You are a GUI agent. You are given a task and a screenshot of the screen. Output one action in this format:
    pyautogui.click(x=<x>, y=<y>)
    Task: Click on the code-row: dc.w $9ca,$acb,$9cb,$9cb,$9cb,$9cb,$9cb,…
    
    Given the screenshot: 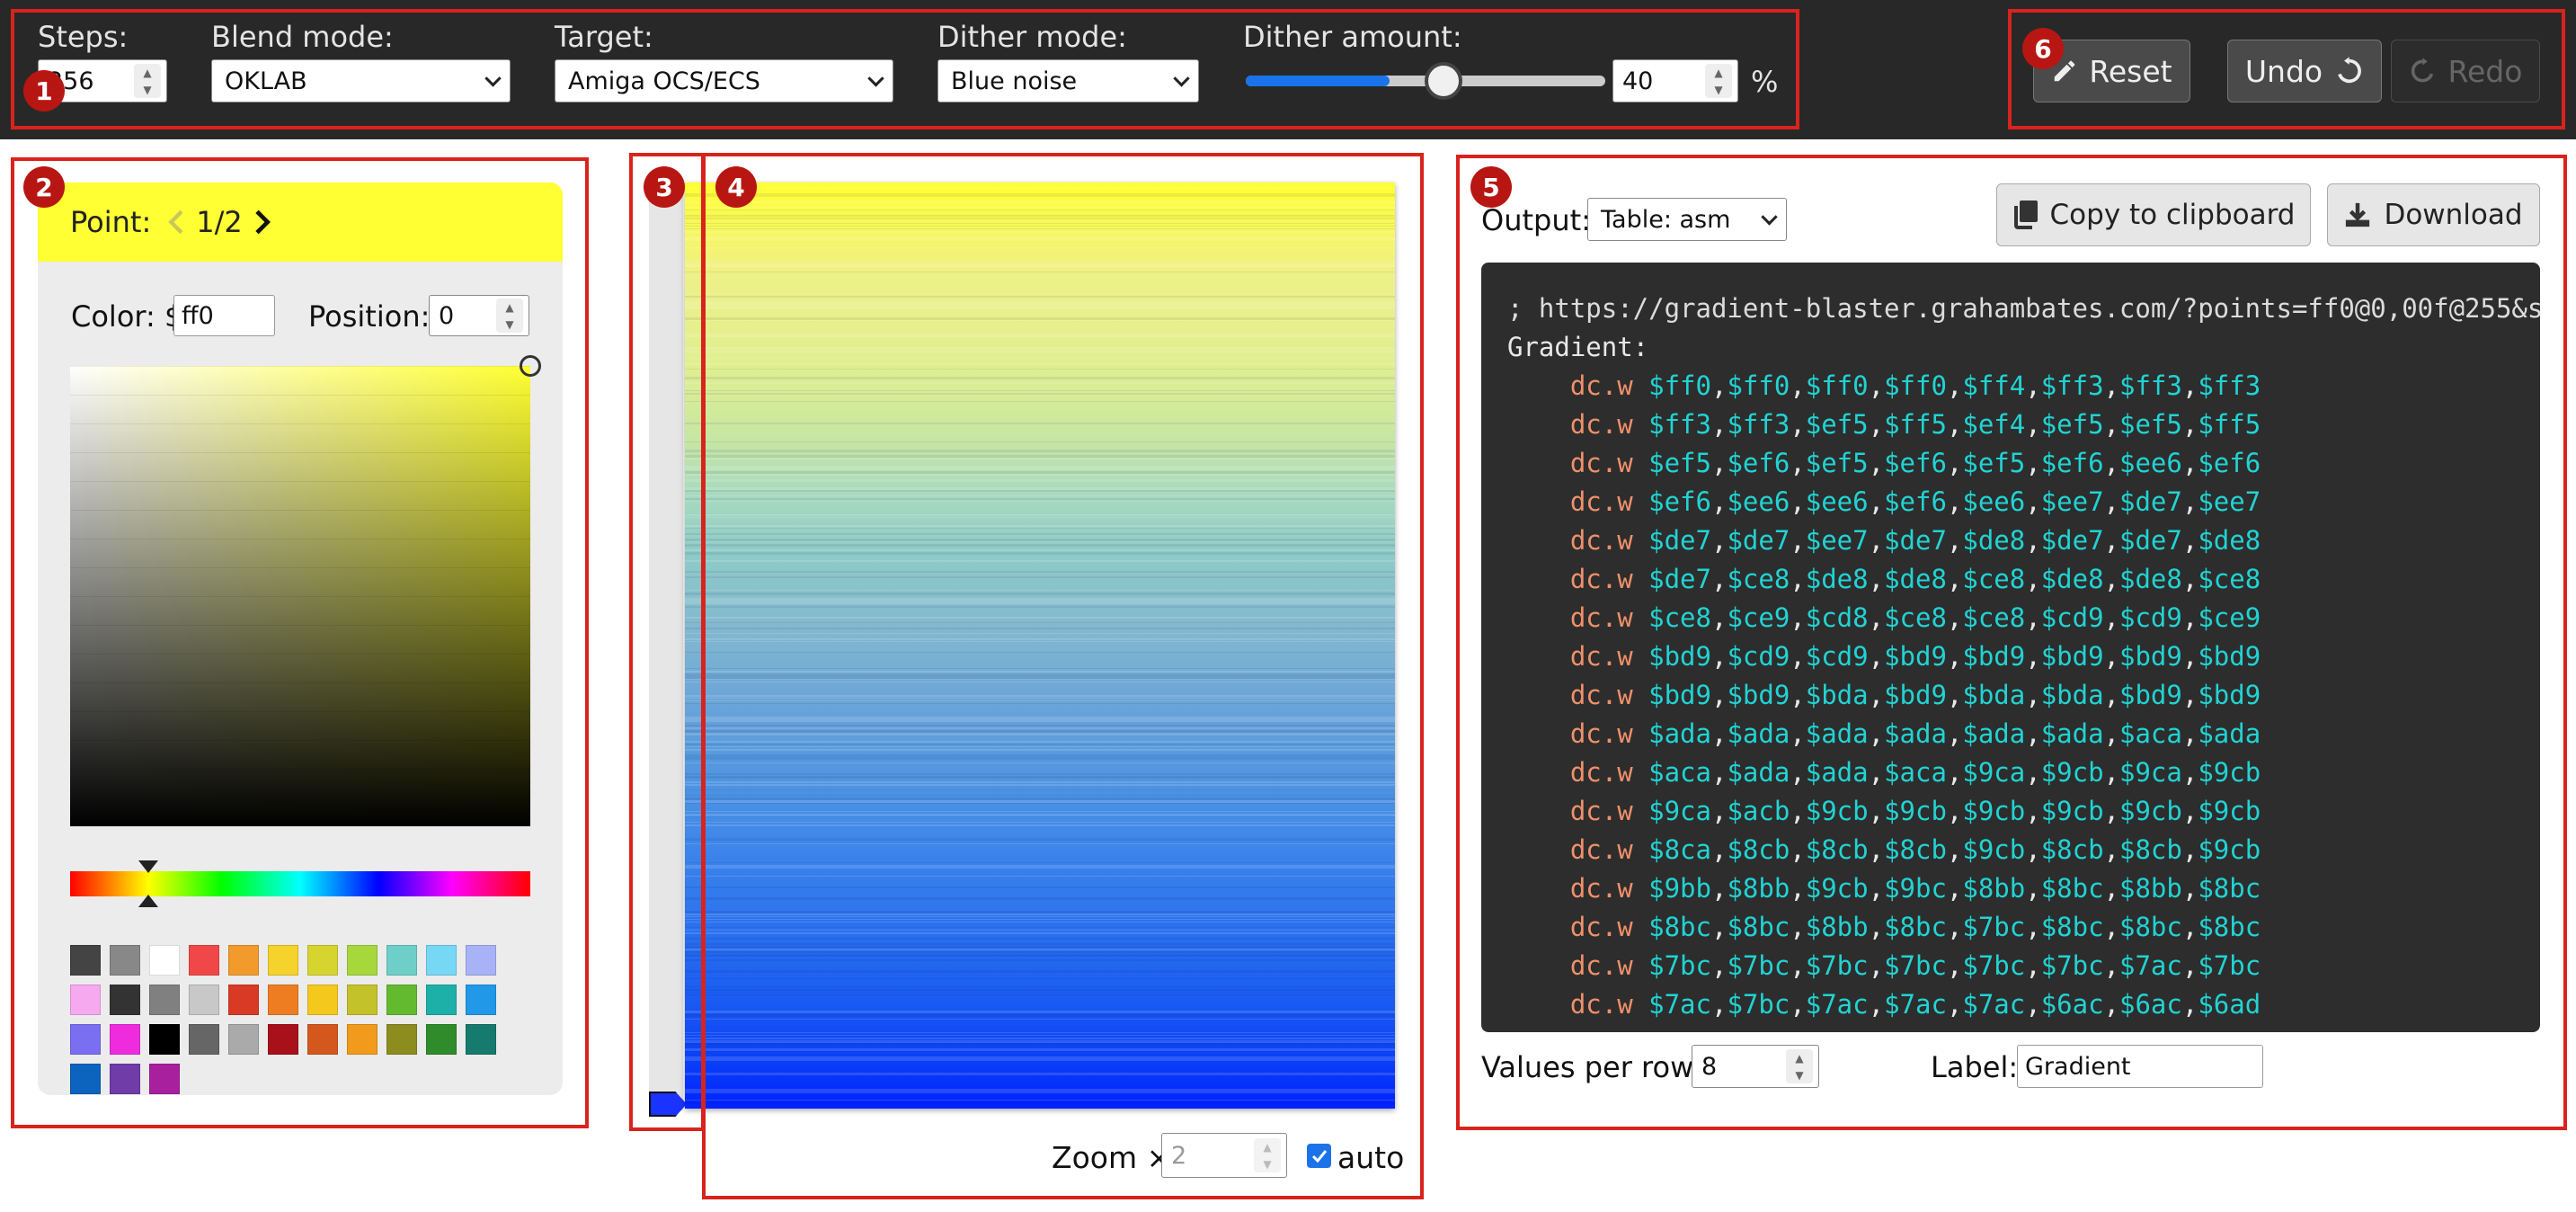 What is the action you would take?
    pyautogui.click(x=2023, y=811)
    